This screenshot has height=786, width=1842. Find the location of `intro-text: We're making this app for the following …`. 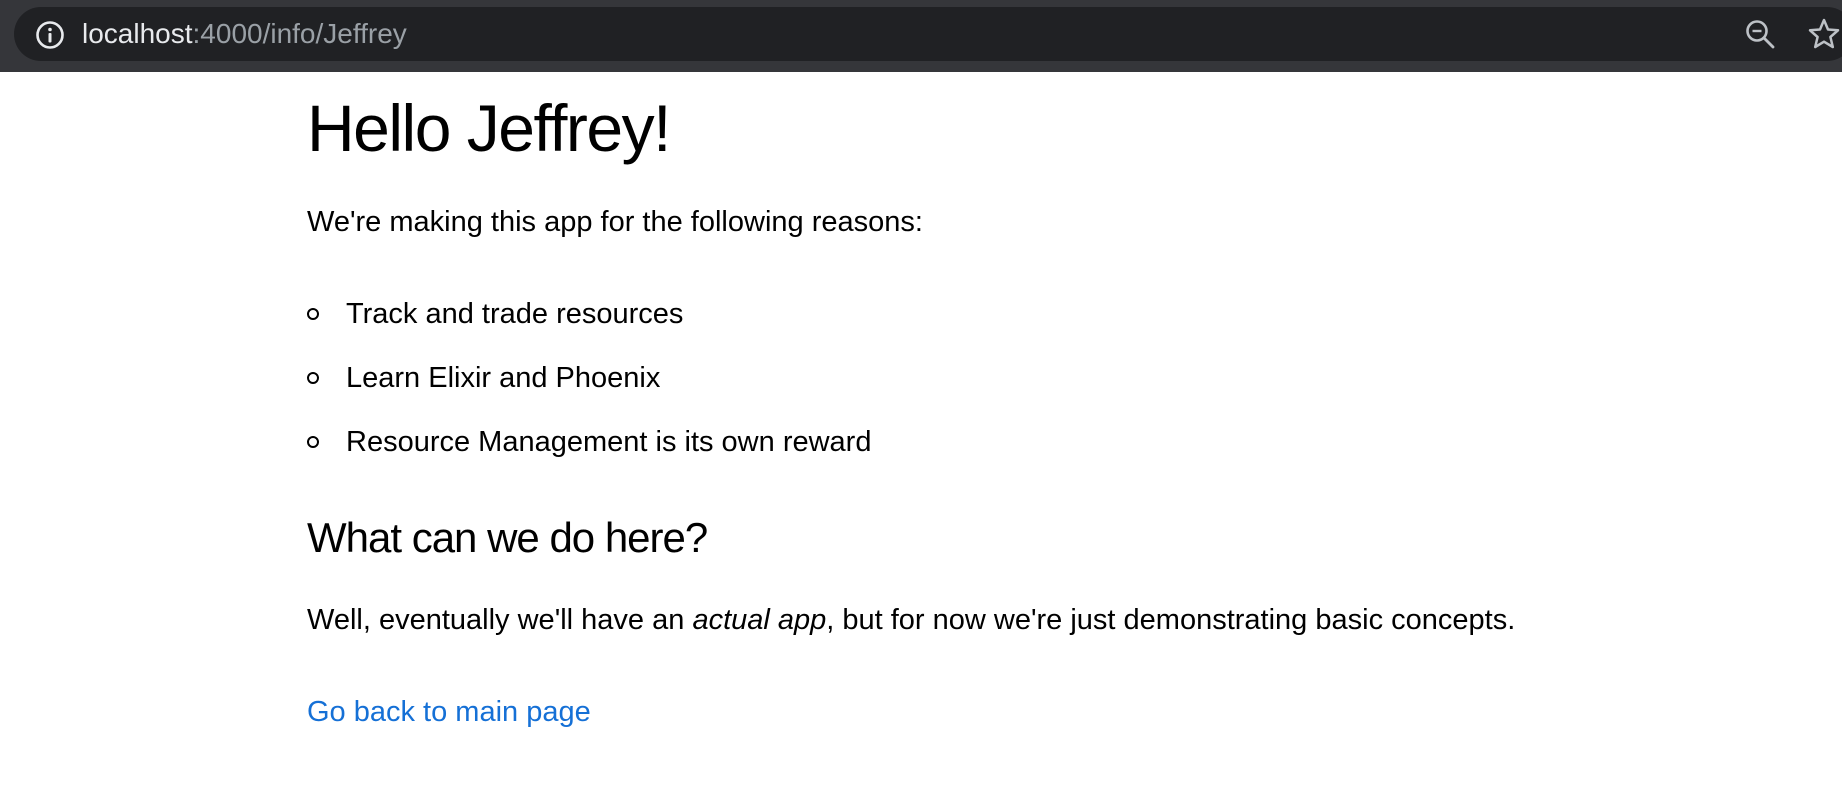

intro-text: We're making this app for the following … is located at coordinates (615, 222).